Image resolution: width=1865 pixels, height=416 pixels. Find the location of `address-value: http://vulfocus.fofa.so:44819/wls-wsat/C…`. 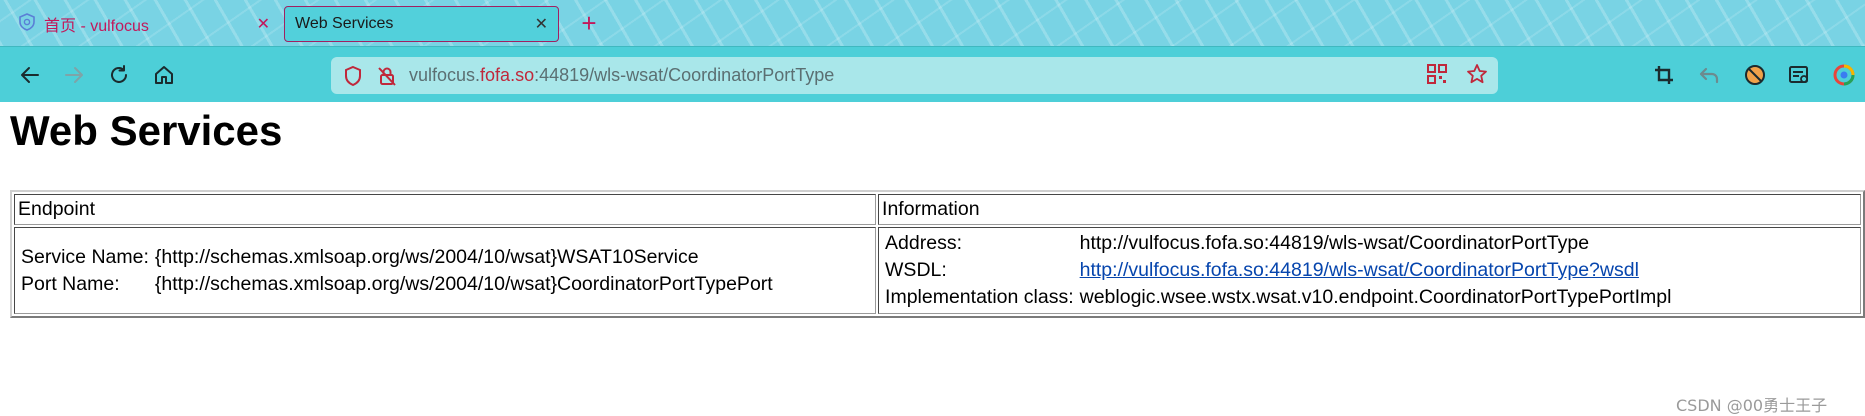

address-value: http://vulfocus.fofa.so:44819/wls-wsat/C… is located at coordinates (1334, 243).